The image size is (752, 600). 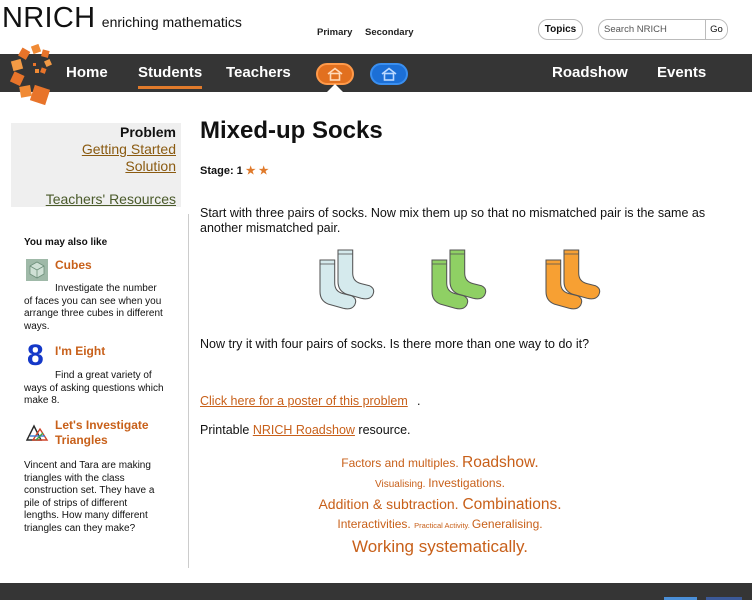 I want to click on printable-suffix: resource., so click(x=382, y=430).